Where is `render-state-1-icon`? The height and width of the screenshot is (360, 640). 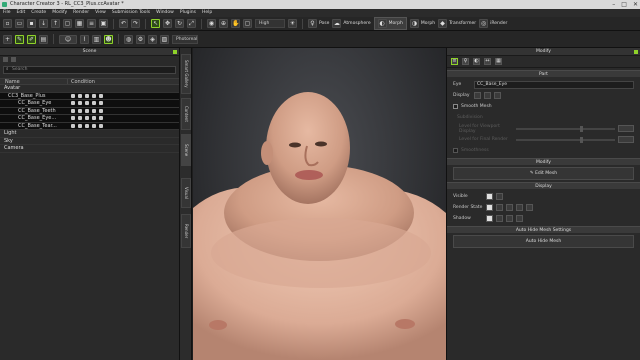 render-state-1-icon is located at coordinates (489, 207).